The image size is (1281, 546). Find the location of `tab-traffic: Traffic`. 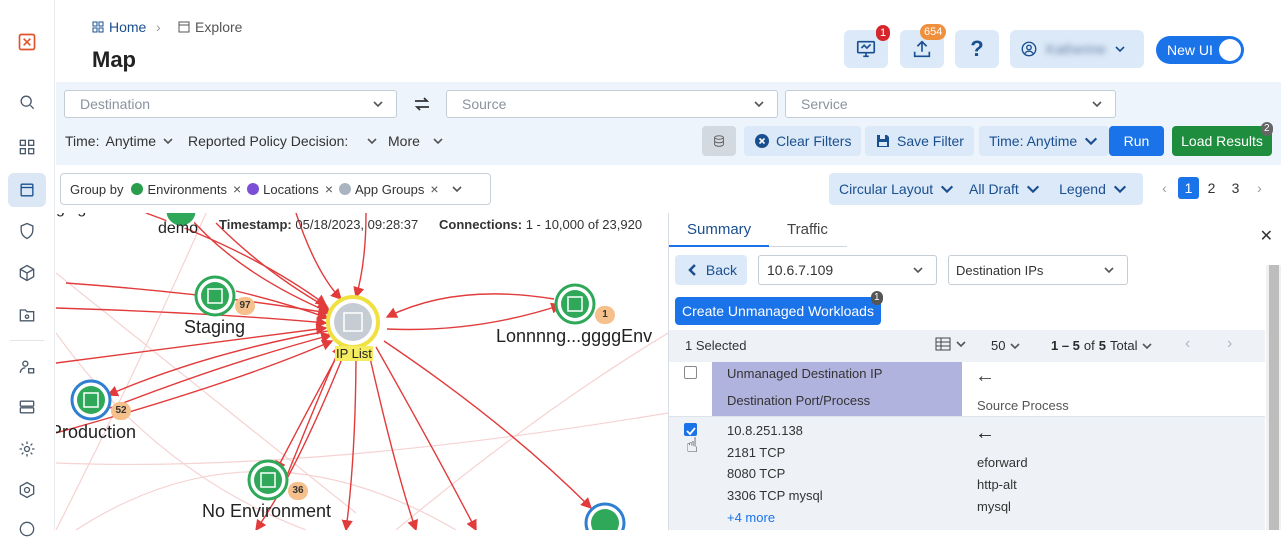

tab-traffic: Traffic is located at coordinates (807, 229).